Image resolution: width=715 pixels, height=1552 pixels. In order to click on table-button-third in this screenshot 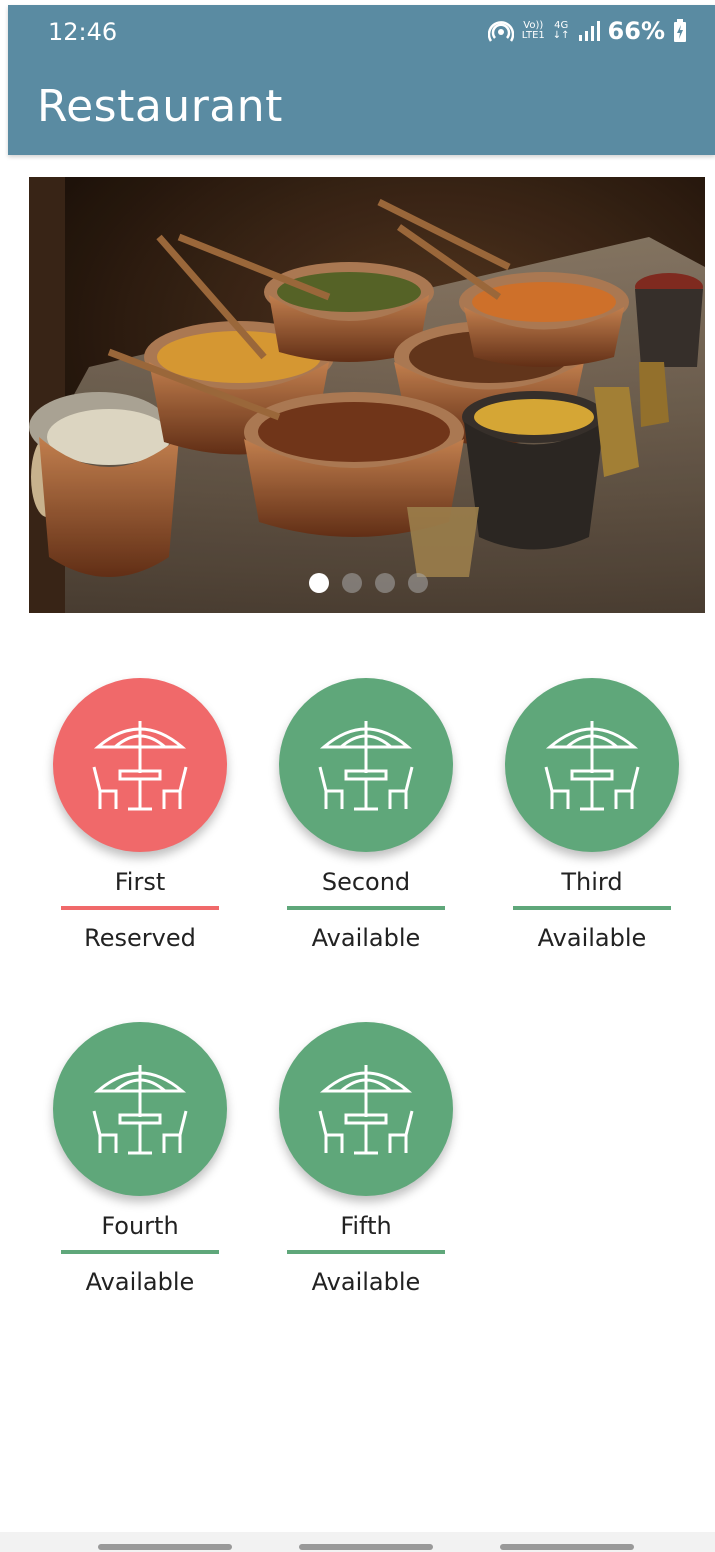, I will do `click(592, 765)`.